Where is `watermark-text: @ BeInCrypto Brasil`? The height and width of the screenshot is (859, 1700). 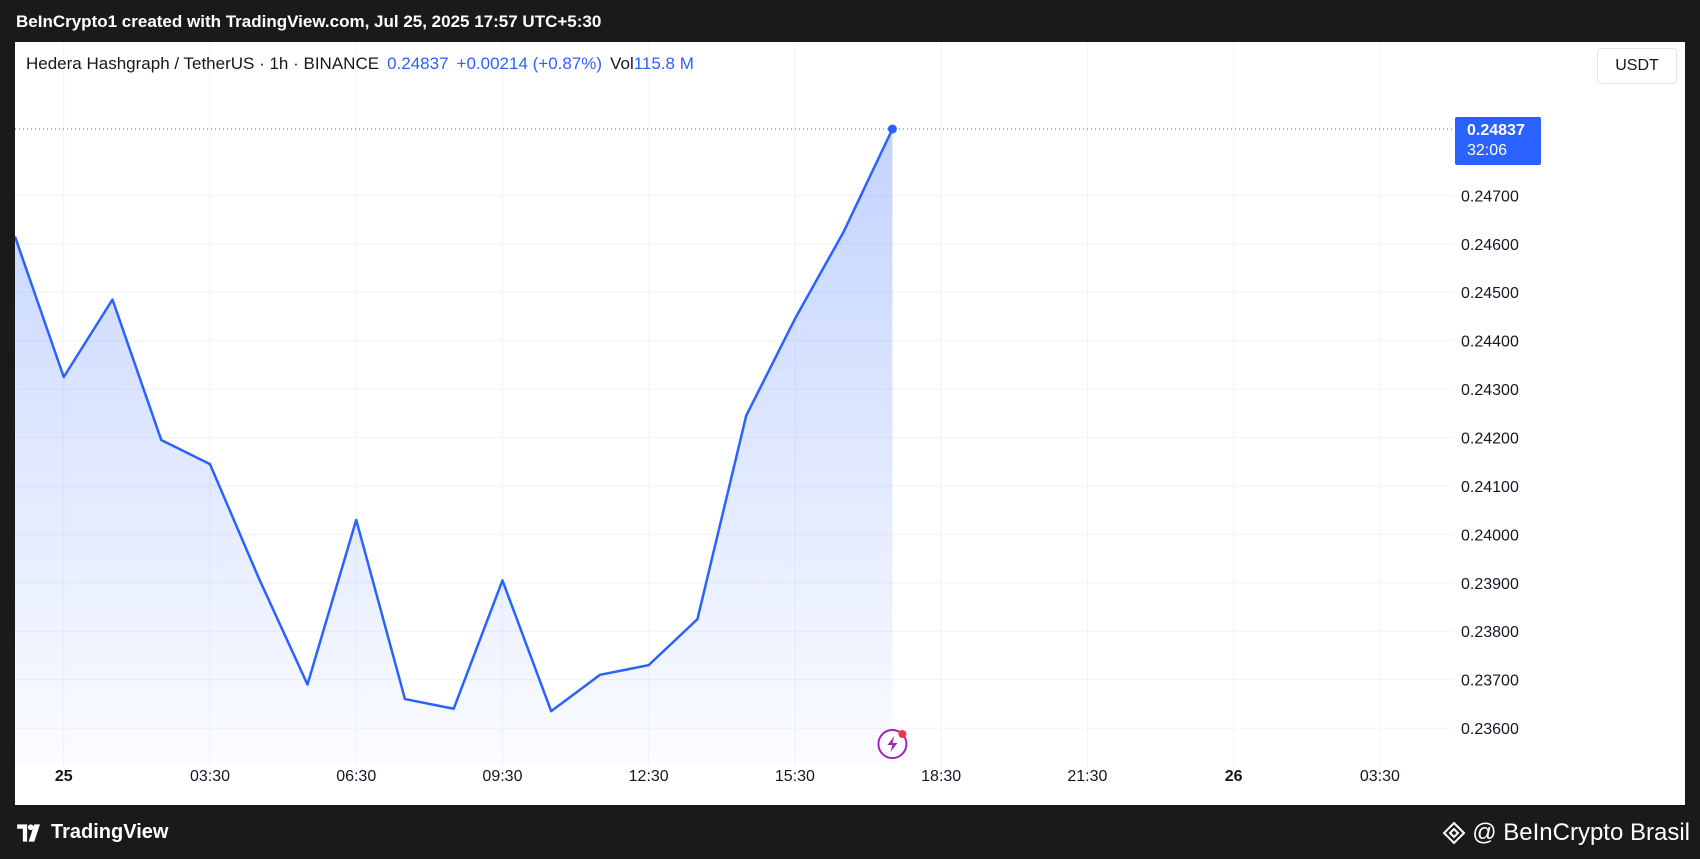
watermark-text: @ BeInCrypto Brasil is located at coordinates (1581, 832).